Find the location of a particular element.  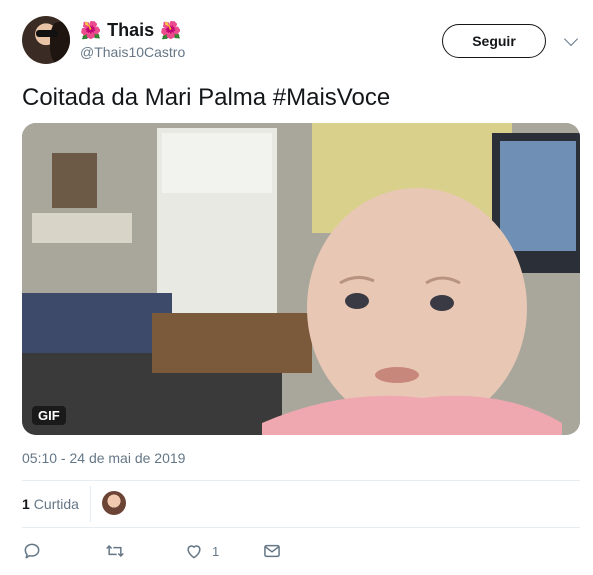

author-display-name: Thais is located at coordinates (130, 30).